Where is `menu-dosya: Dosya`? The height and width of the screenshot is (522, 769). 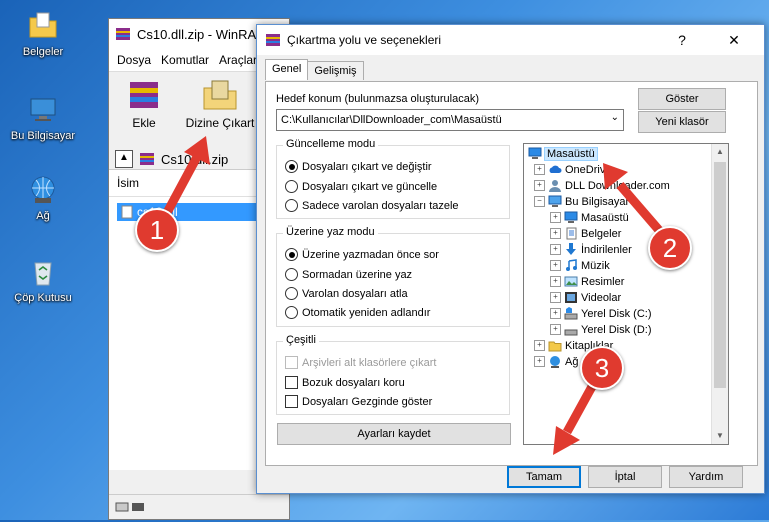
menu-dosya: Dosya is located at coordinates (134, 60).